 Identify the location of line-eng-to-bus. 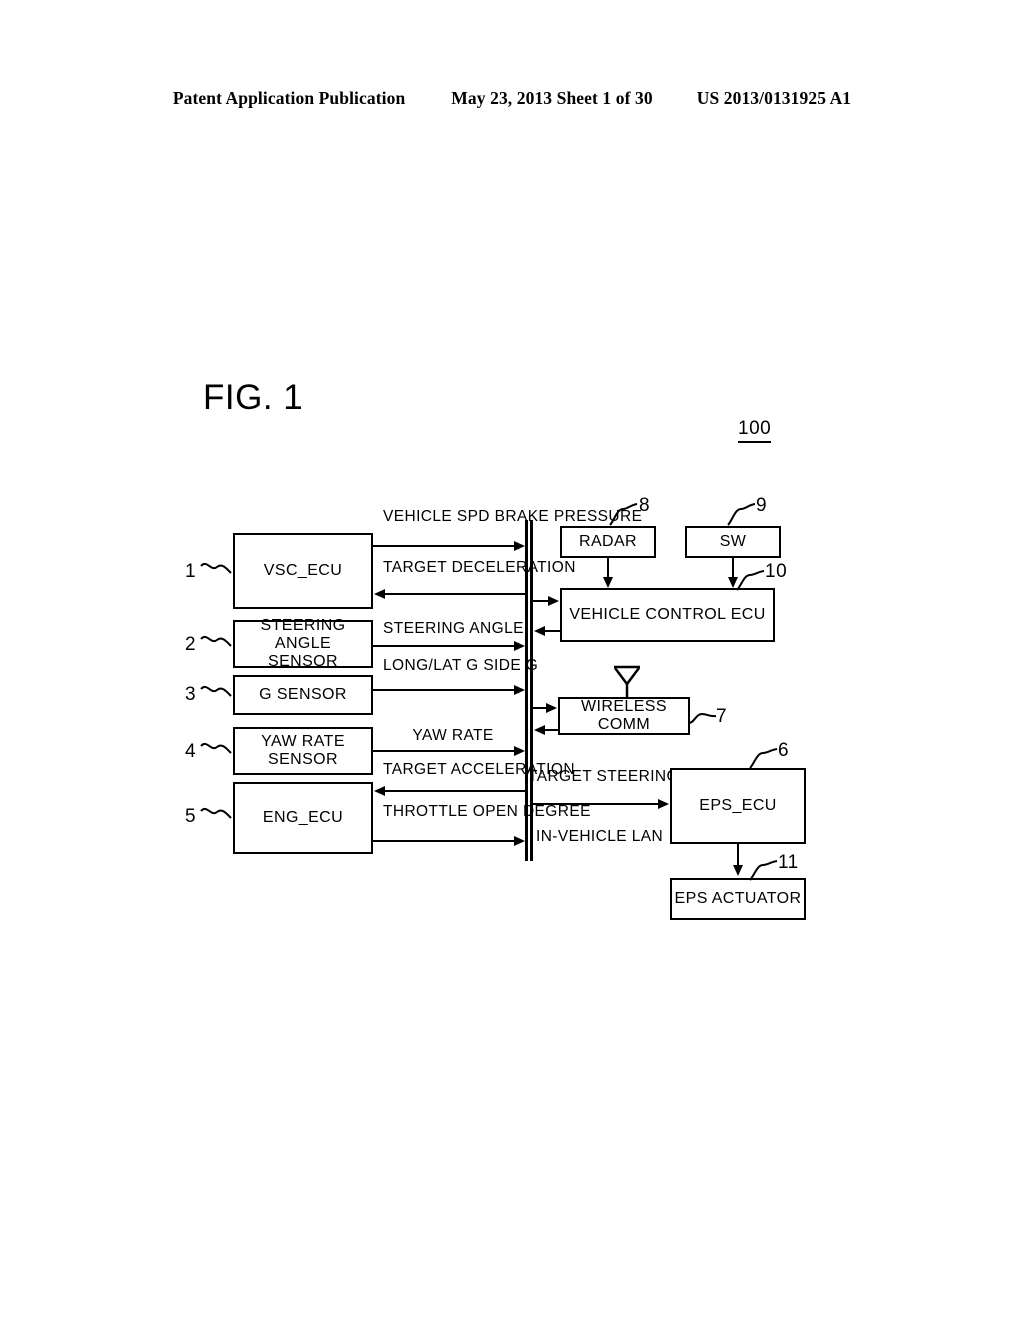
(447, 841).